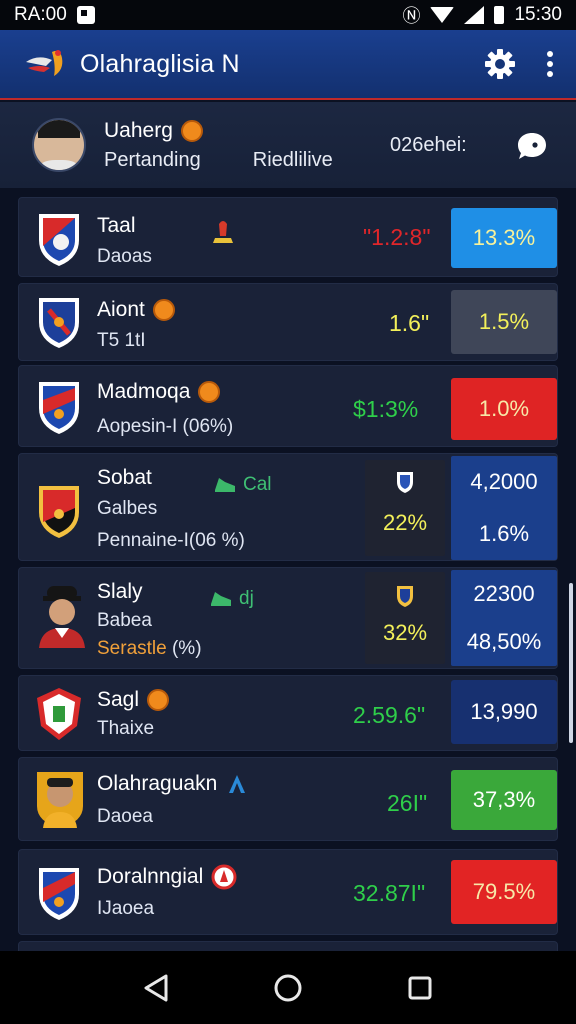 This screenshot has width=576, height=1024. I want to click on row-tag-text: Cal, so click(257, 484).